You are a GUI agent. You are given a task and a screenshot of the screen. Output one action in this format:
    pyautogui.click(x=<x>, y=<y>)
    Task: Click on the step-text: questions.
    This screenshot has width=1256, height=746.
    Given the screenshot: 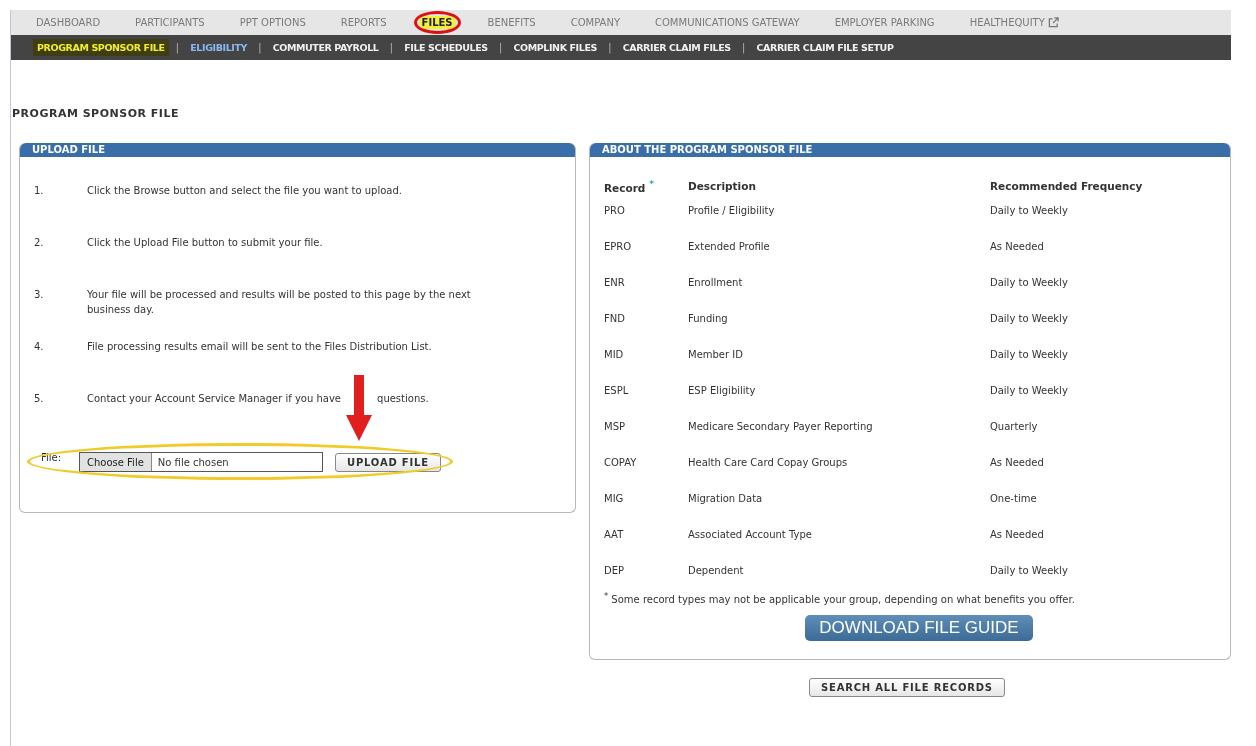 What is the action you would take?
    pyautogui.click(x=403, y=399)
    